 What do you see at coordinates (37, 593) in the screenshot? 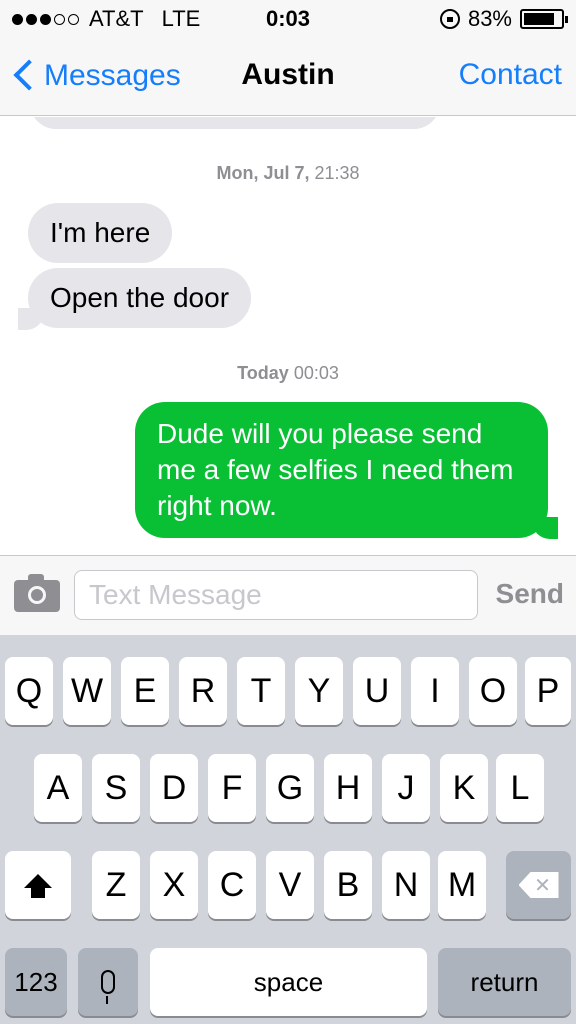
I see `camera-icon` at bounding box center [37, 593].